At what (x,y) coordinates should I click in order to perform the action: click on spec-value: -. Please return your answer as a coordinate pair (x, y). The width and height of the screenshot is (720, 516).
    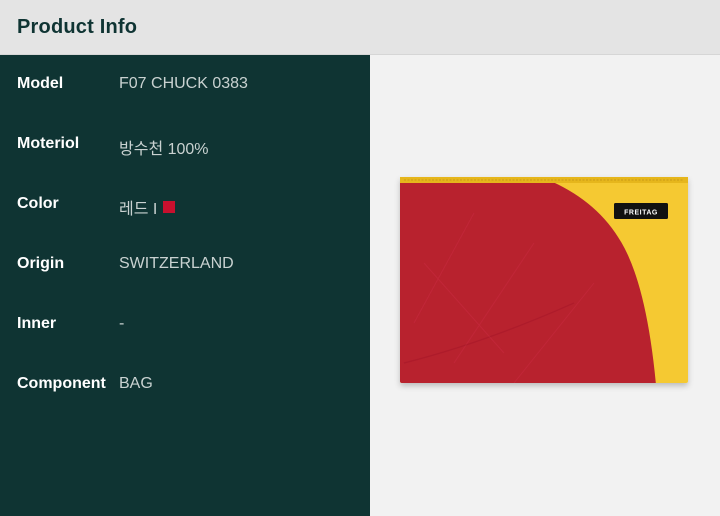
    Looking at the image, I should click on (122, 323).